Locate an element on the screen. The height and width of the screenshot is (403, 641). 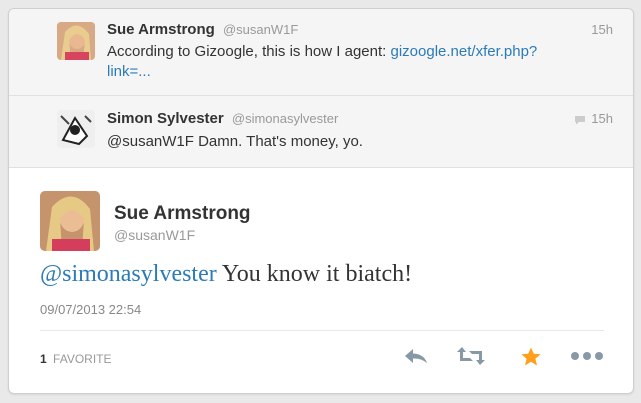
tweet-author-name: Simon Sylvester is located at coordinates (165, 118).